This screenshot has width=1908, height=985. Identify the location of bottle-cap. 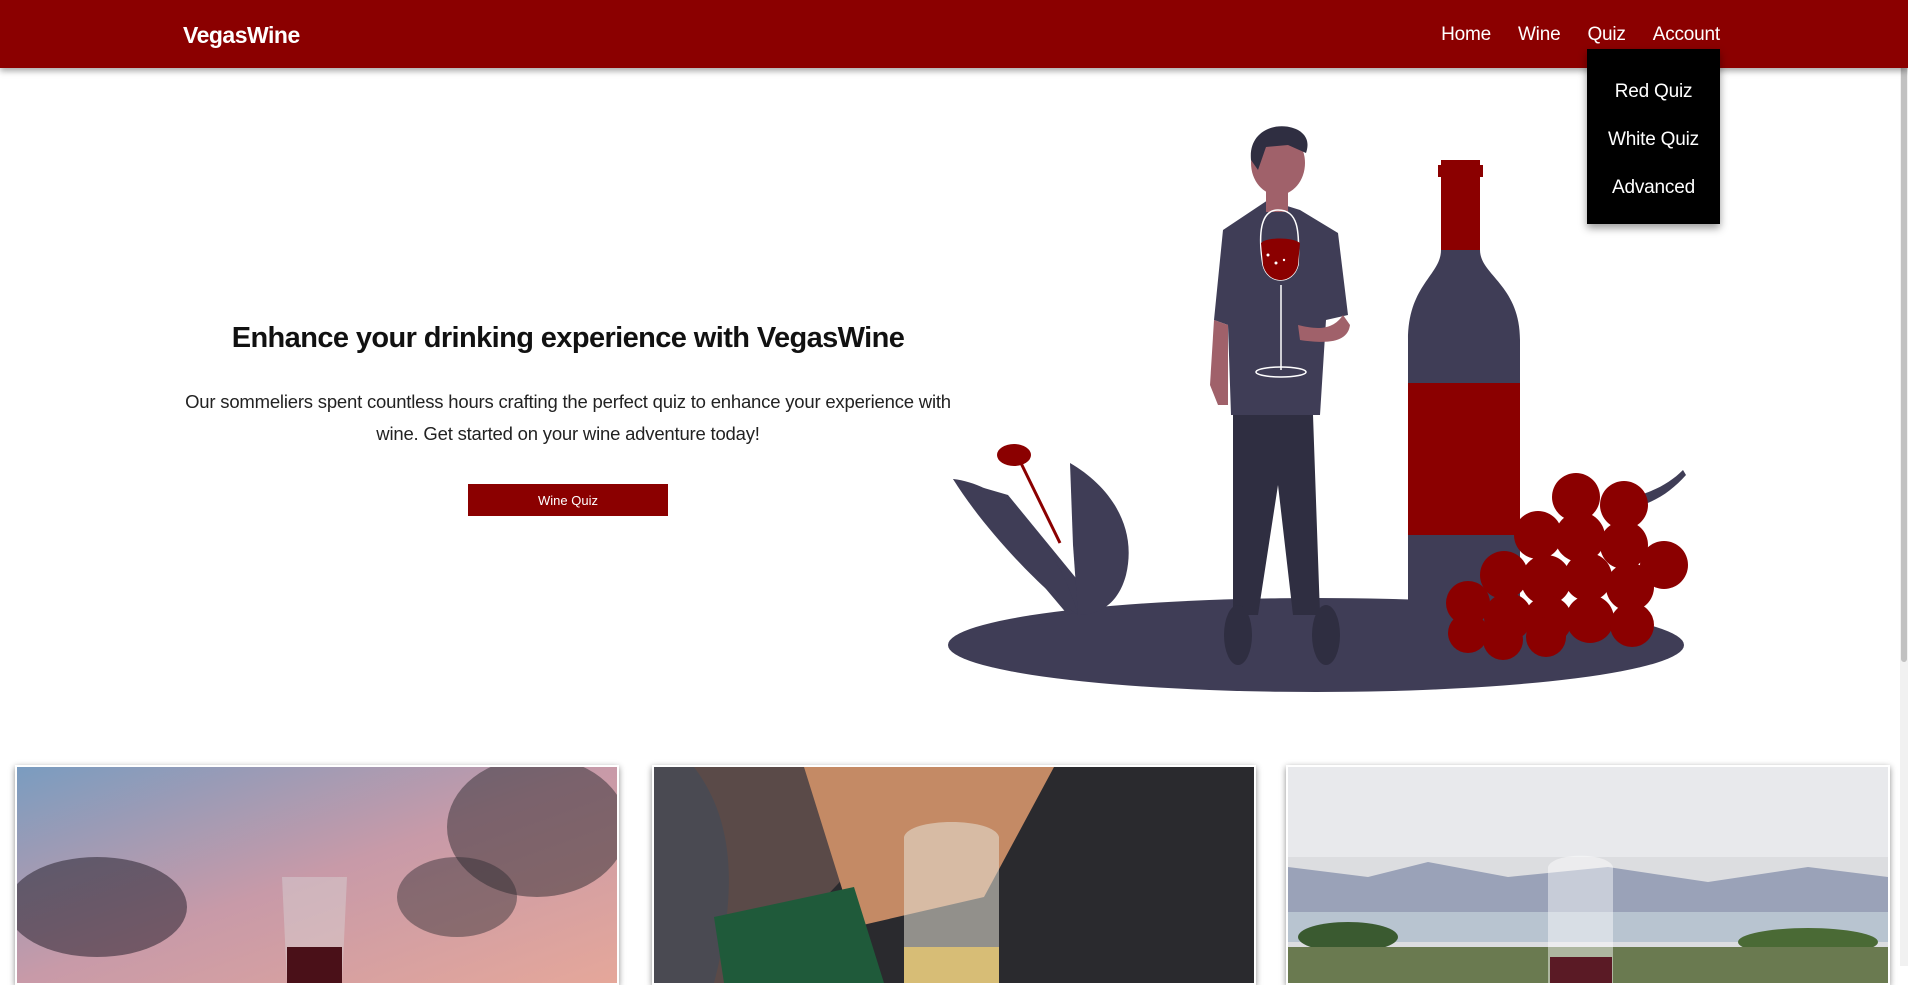
(1460, 171).